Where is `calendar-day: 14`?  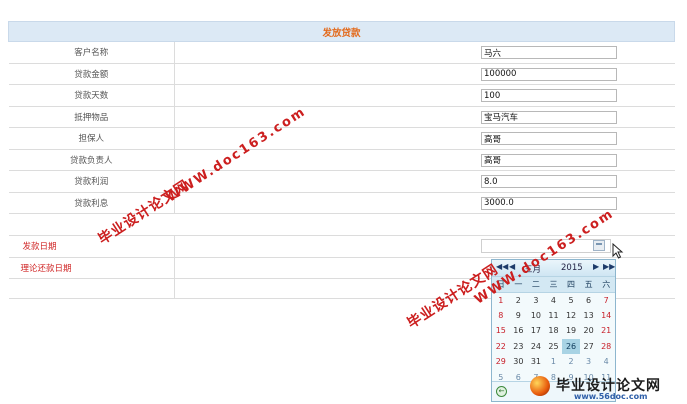
calendar-day: 14 is located at coordinates (606, 316).